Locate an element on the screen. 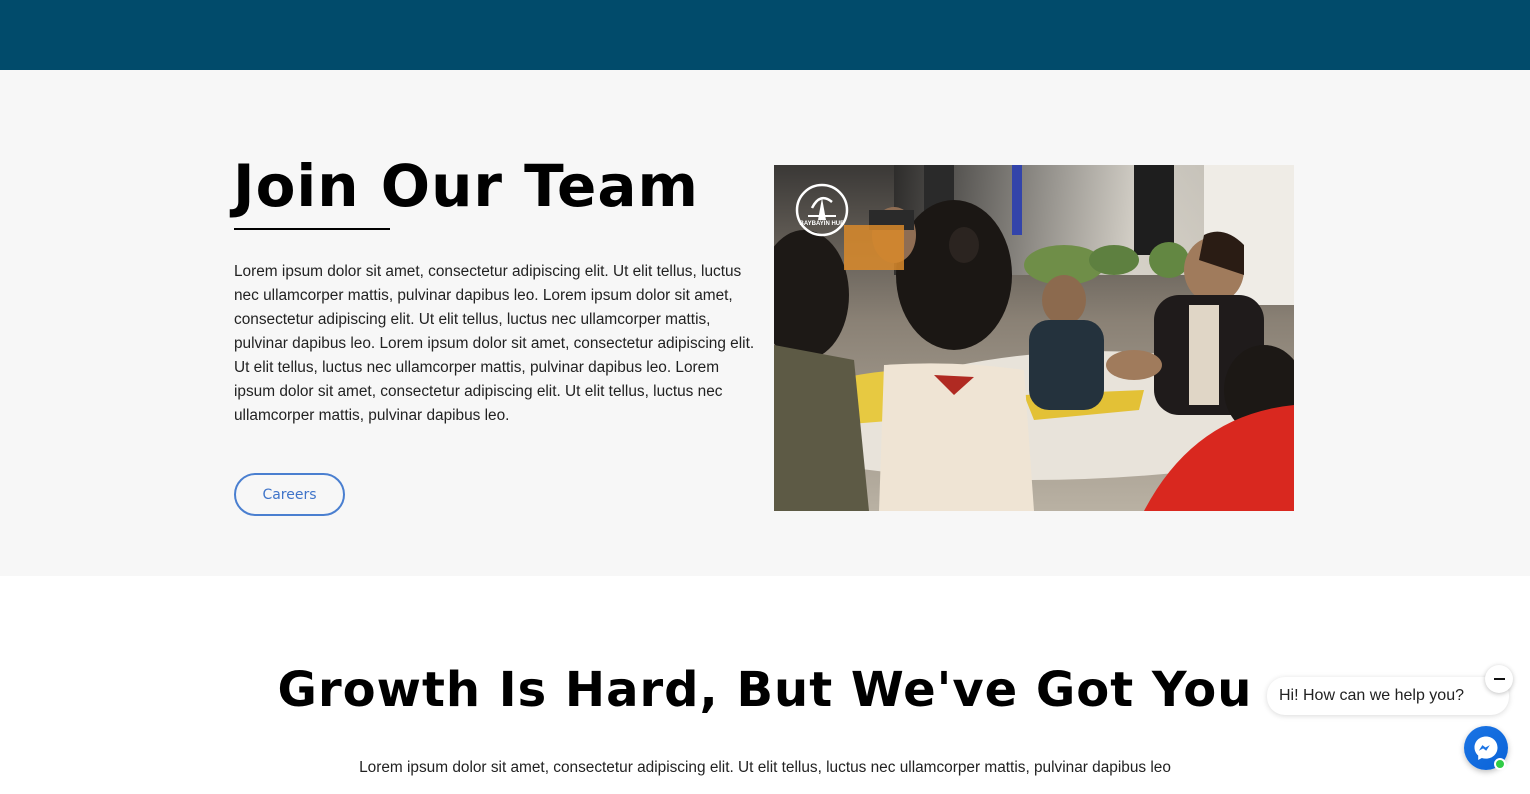  careers-button: Careers is located at coordinates (289, 494).